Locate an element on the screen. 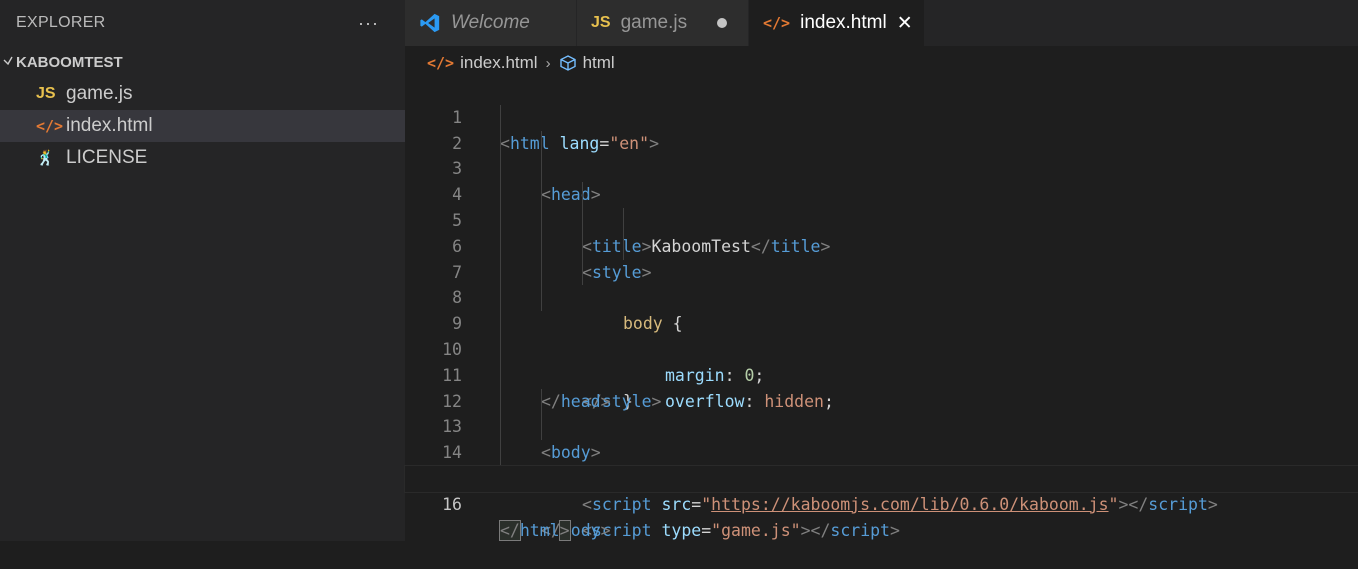  code-text: </html> is located at coordinates (535, 530).